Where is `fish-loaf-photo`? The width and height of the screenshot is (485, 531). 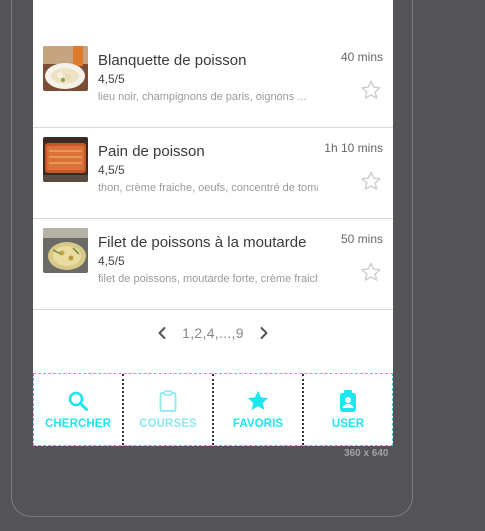
fish-loaf-photo is located at coordinates (65, 159).